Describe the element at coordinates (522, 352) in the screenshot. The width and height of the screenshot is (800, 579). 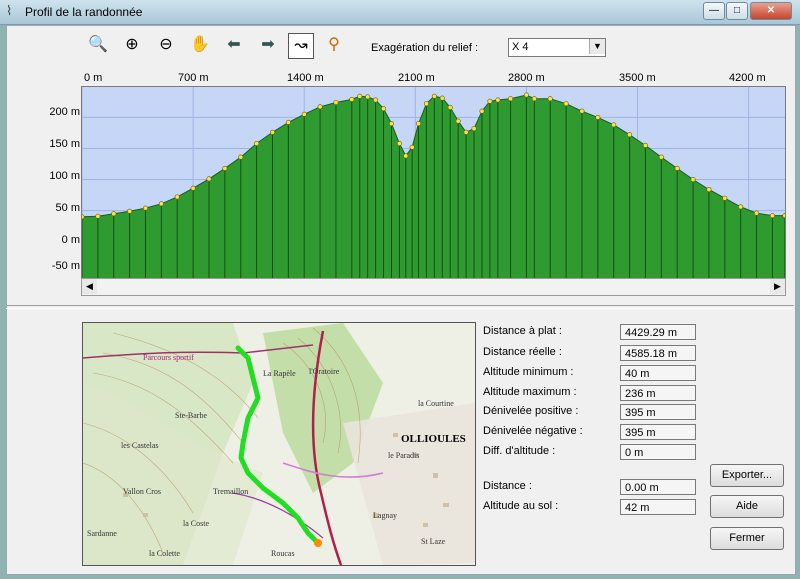
I see `real-distance-label: Distance réelle :` at that location.